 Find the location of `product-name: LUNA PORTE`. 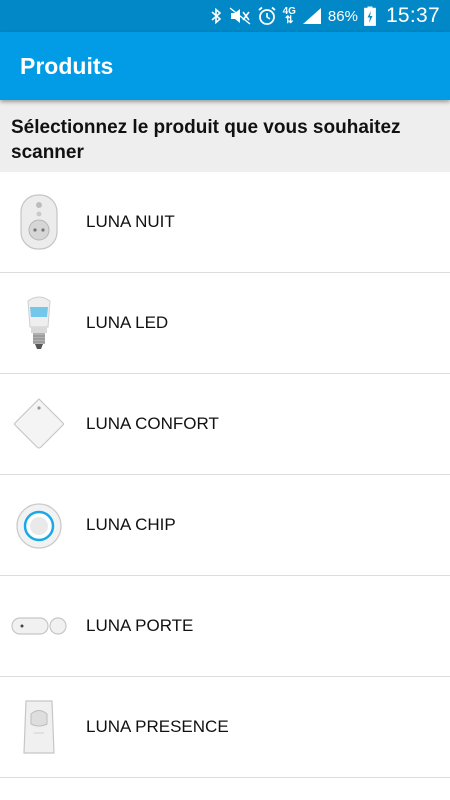

product-name: LUNA PORTE is located at coordinates (140, 625).